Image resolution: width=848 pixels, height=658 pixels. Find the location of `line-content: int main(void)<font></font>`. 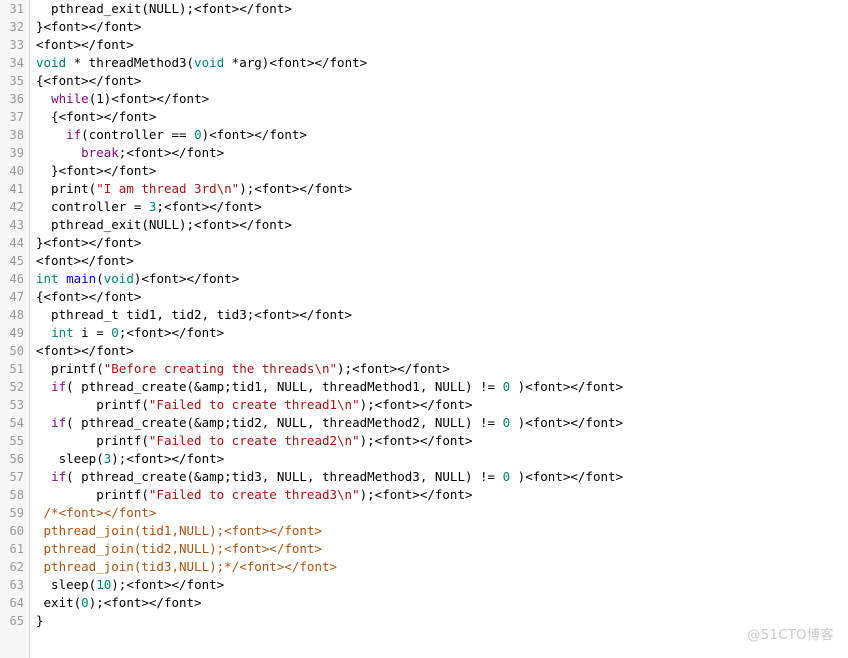

line-content: int main(void)<font></font> is located at coordinates (439, 279).